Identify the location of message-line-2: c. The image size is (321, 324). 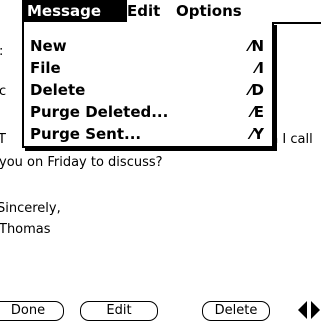
(3, 91).